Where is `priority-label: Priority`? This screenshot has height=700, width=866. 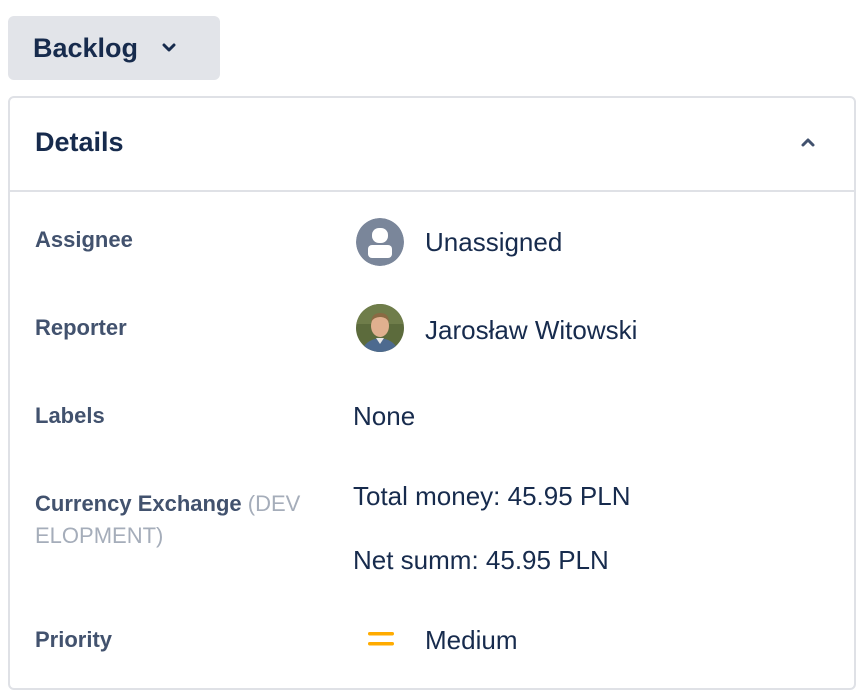 priority-label: Priority is located at coordinates (74, 639).